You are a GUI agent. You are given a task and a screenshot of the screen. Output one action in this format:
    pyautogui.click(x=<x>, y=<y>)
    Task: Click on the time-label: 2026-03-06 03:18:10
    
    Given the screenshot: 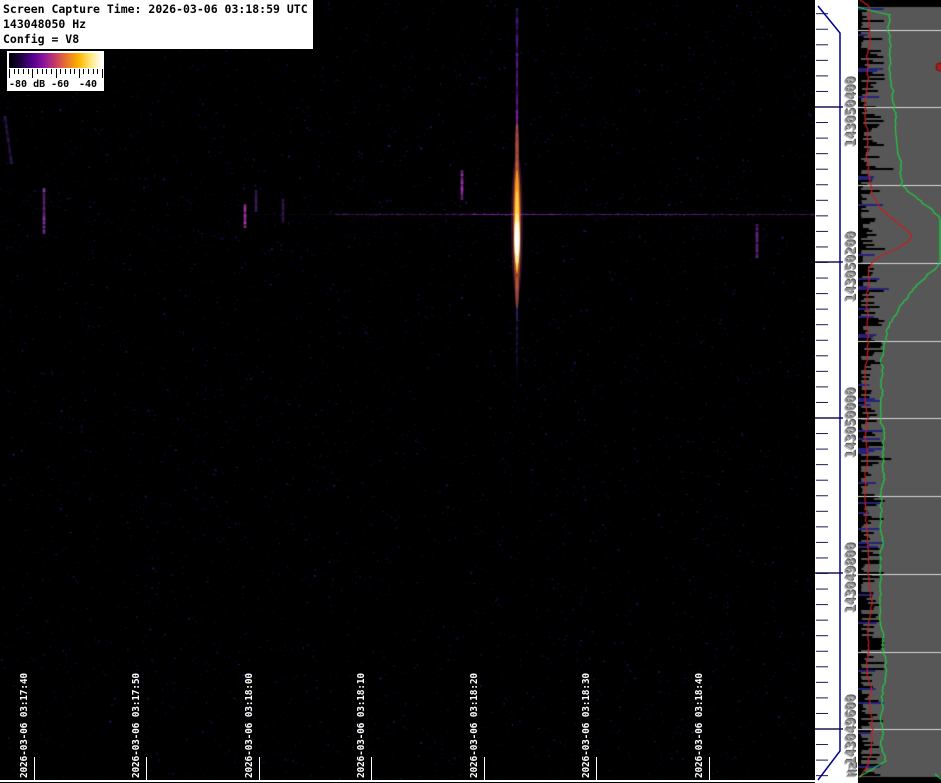 What is the action you would take?
    pyautogui.click(x=361, y=725)
    